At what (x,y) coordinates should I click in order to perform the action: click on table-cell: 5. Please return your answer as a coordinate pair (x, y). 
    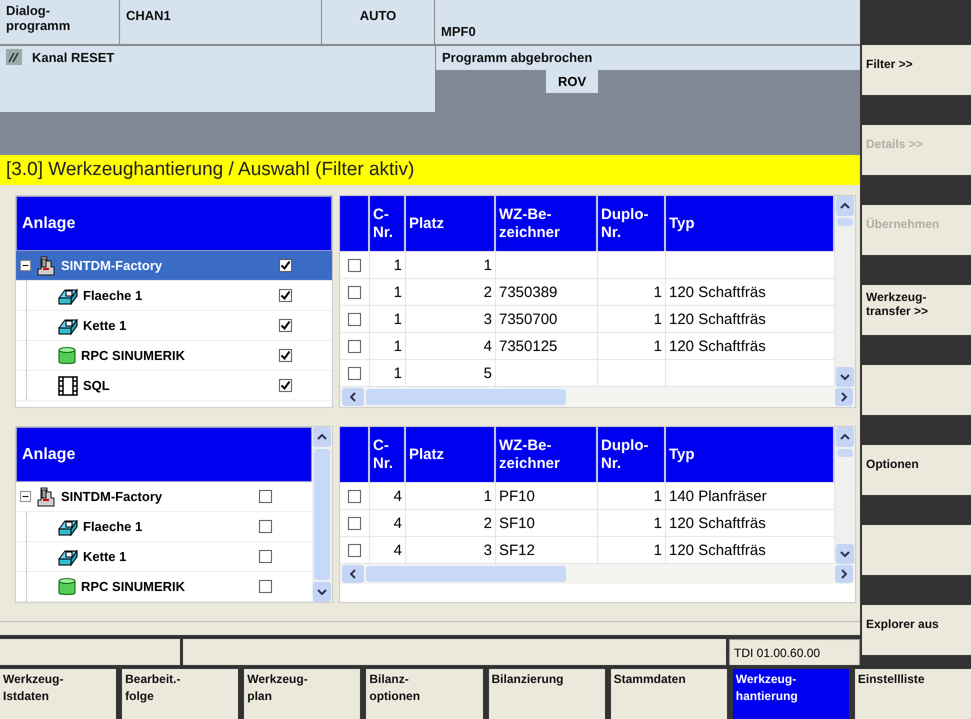
    Looking at the image, I should click on (488, 373).